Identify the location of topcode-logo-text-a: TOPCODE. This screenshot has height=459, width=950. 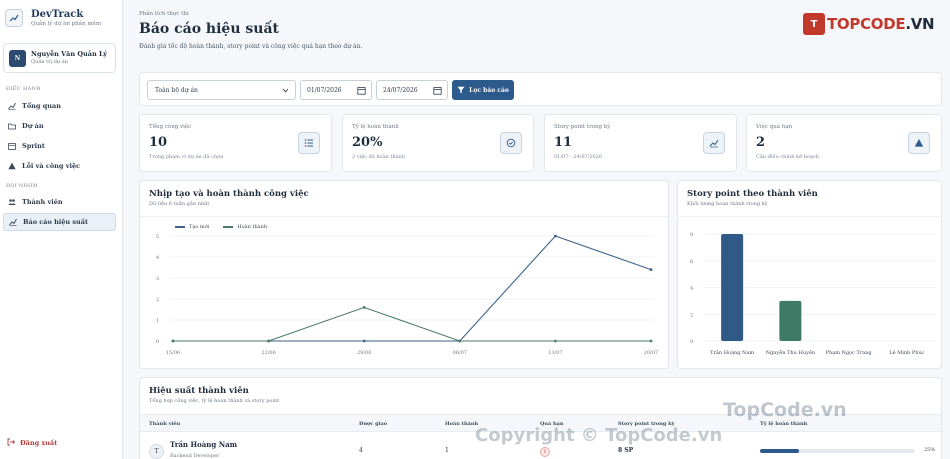
(866, 24).